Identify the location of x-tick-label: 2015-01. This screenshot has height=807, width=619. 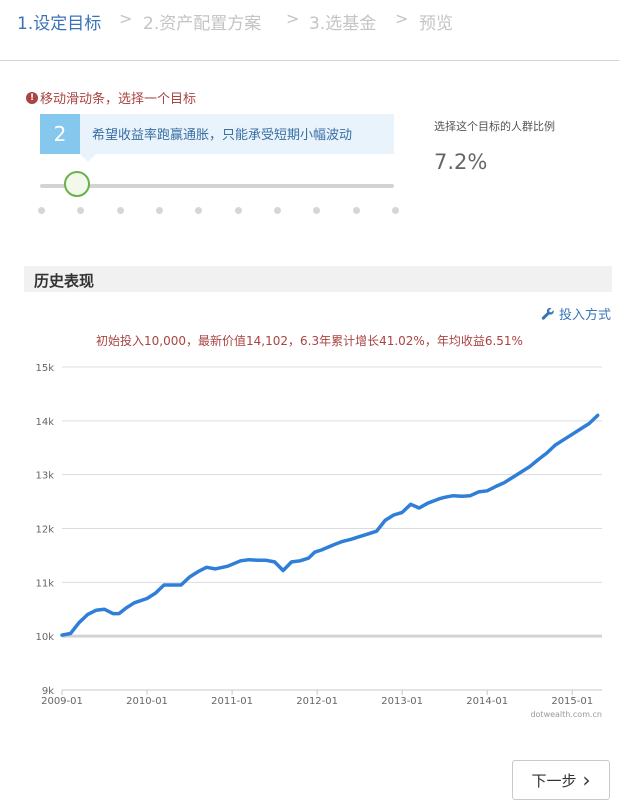
(572, 701).